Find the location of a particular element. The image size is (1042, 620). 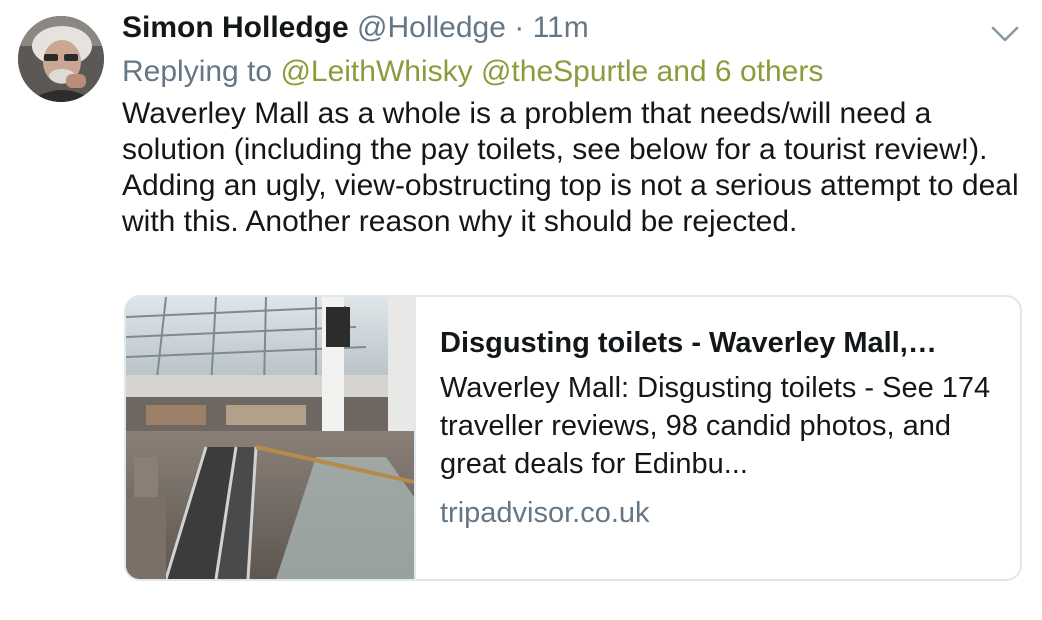

card-image is located at coordinates (271, 438).